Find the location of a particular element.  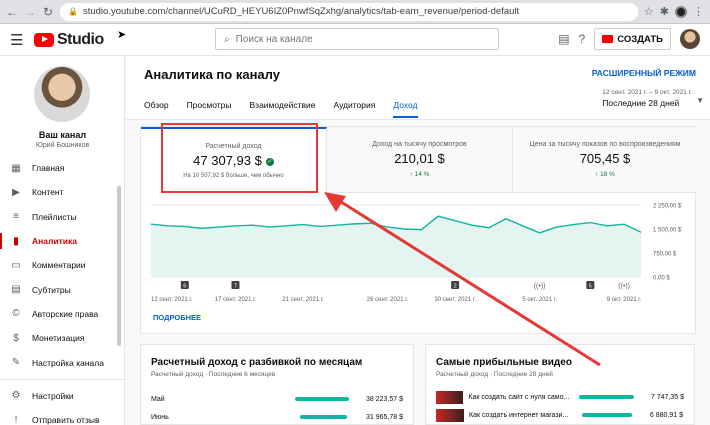

arrow-line is located at coordinates (469, 282).